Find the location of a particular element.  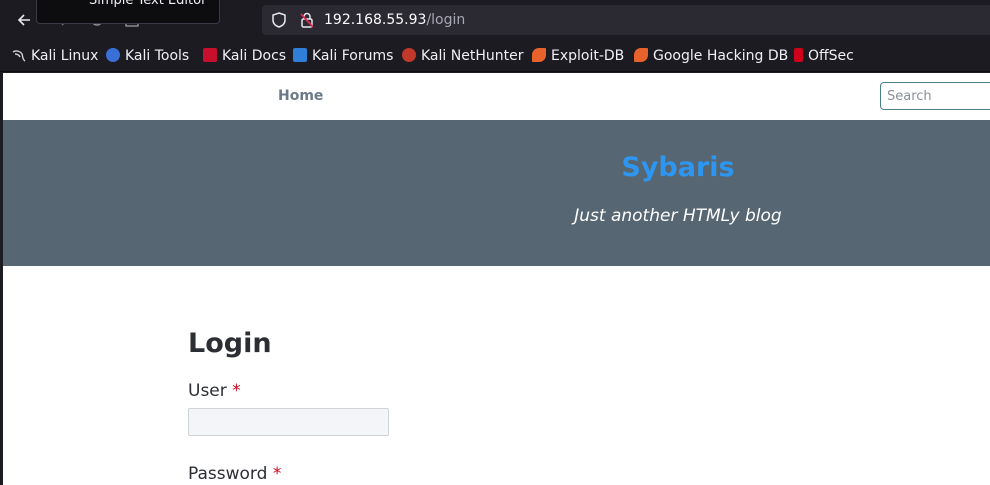

bookmark-kali-tools: Kali Tools is located at coordinates (147, 56).